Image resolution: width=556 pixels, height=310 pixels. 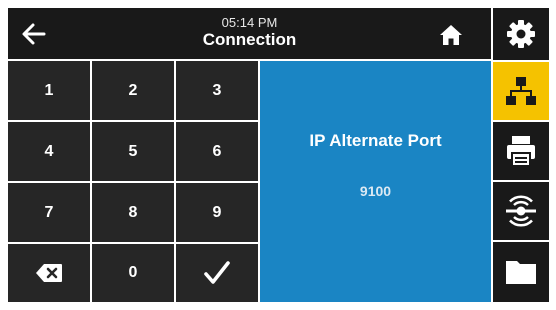 I want to click on key-label: 7, so click(x=49, y=212).